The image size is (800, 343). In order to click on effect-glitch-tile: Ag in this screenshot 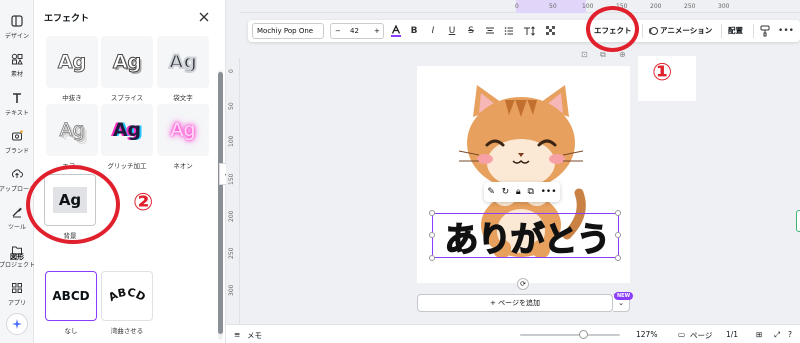, I will do `click(127, 130)`.